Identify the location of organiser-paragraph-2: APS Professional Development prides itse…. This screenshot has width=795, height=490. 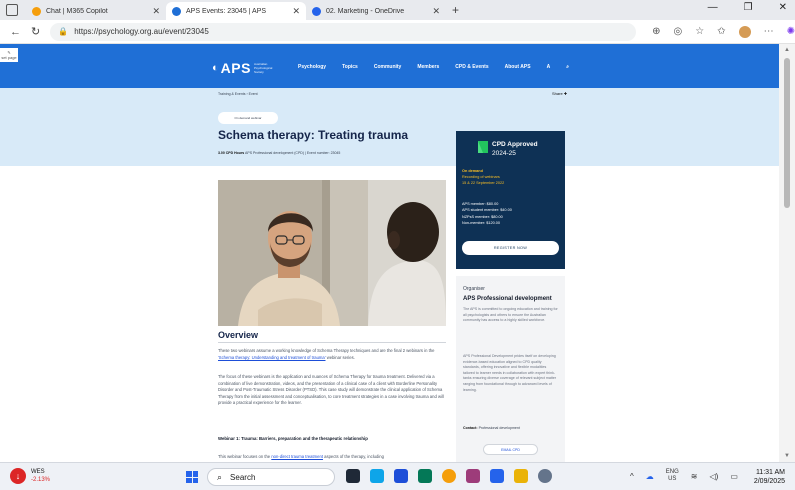
(510, 373).